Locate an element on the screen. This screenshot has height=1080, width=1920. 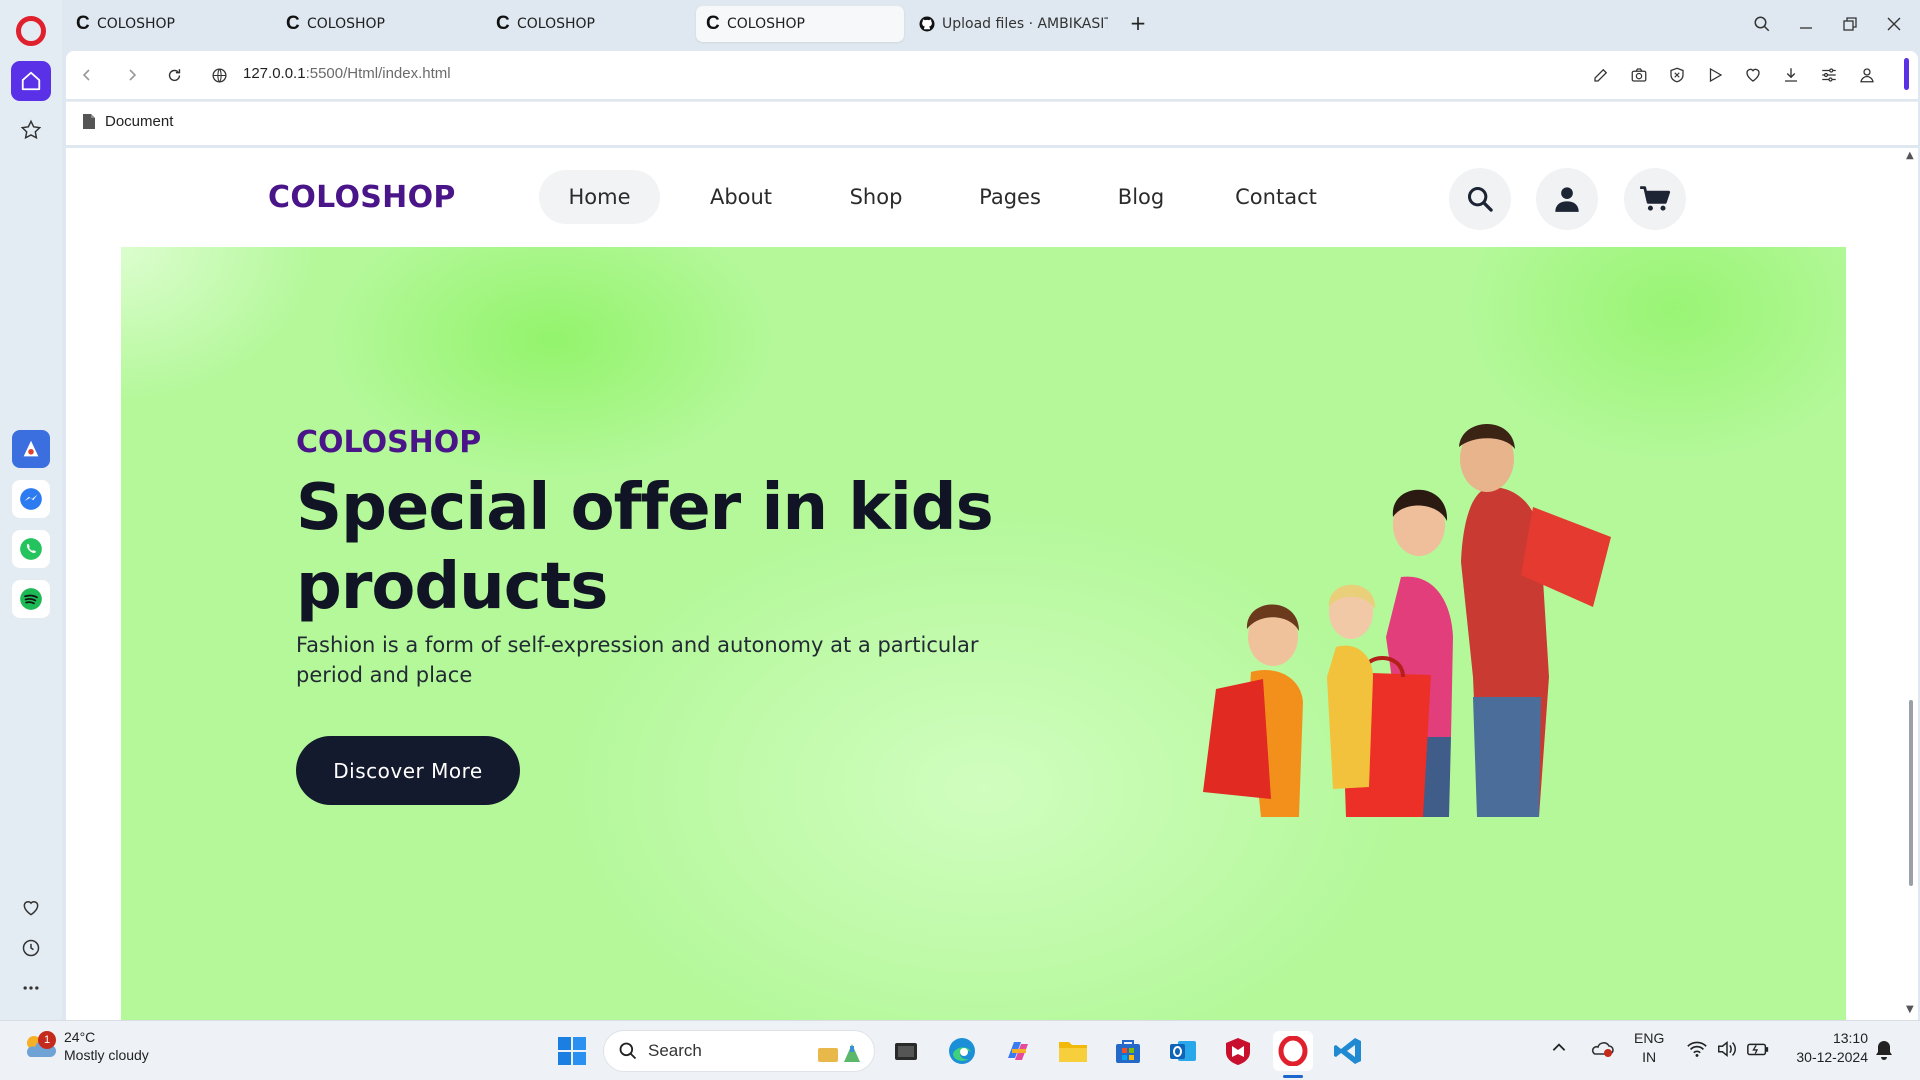
nav-about: About is located at coordinates (741, 197).